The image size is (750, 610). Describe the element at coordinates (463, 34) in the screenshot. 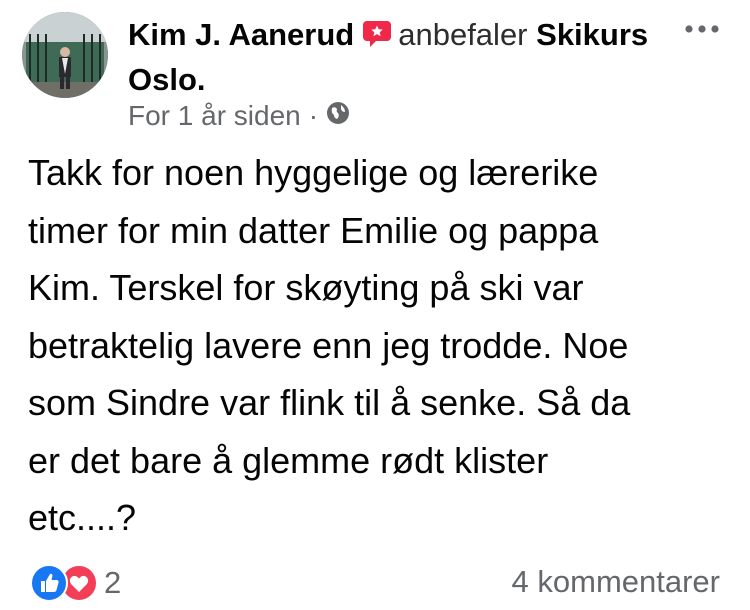

I see `recommend-verb: anbefaler` at that location.